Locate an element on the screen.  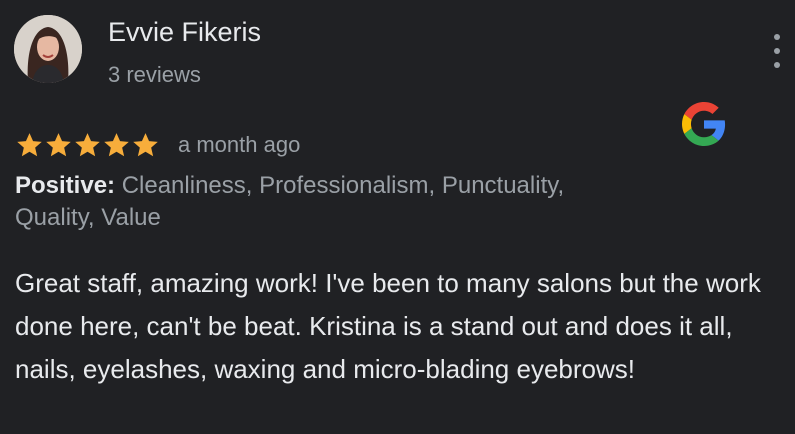
author-photo is located at coordinates (48, 49).